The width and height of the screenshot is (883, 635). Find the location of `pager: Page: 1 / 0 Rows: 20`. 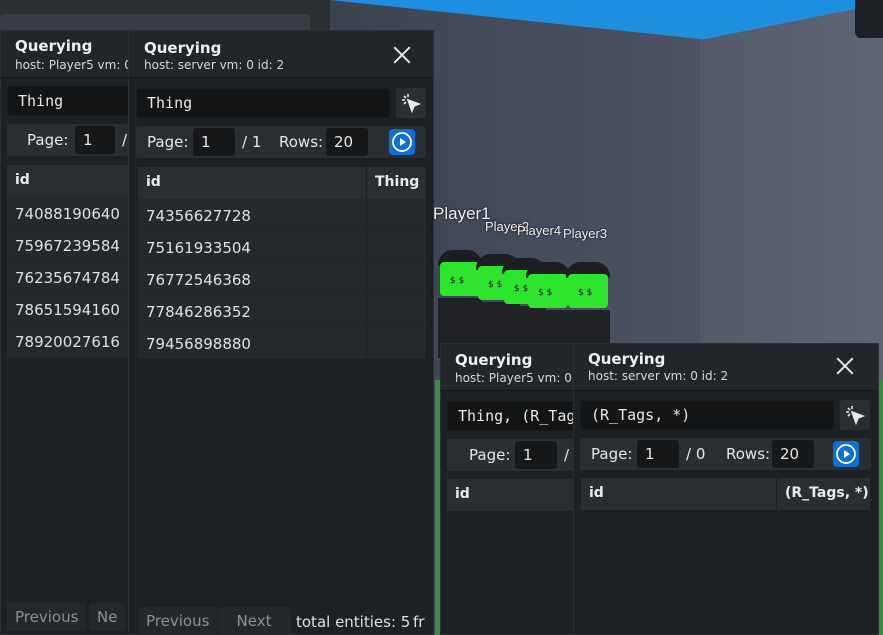

pager: Page: 1 / 0 Rows: 20 is located at coordinates (725, 454).